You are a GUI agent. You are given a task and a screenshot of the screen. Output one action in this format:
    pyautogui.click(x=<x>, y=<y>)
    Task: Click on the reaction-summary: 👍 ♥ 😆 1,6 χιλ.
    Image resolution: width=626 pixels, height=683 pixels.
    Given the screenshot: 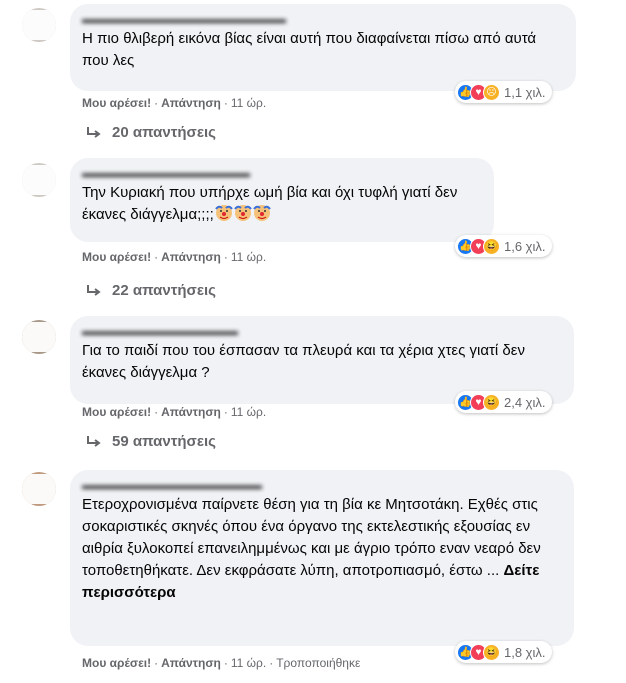 What is the action you would take?
    pyautogui.click(x=503, y=246)
    